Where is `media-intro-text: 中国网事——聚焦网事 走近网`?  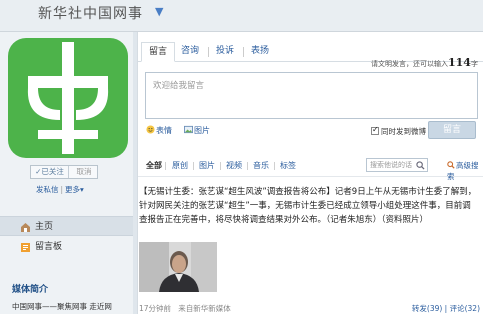
media-intro-text: 中国网事——聚焦网事 走近网 is located at coordinates (62, 306).